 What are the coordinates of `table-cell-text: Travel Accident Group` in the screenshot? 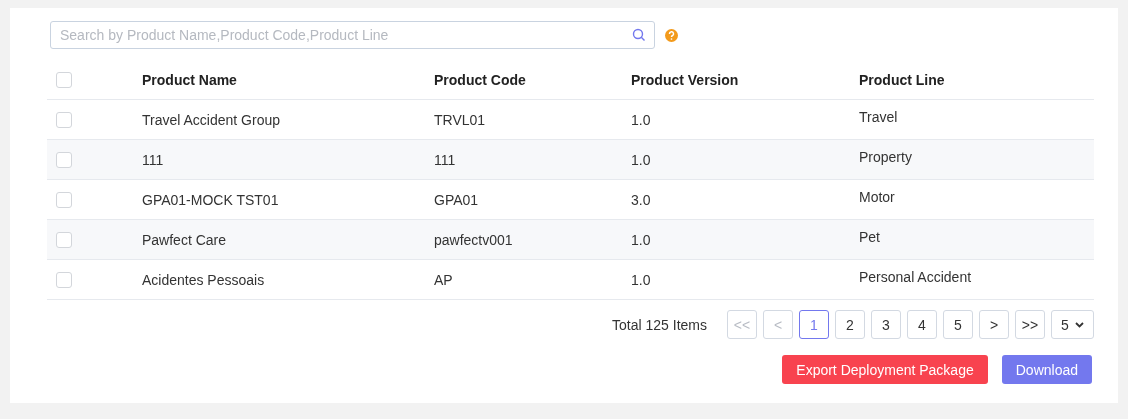 It's located at (211, 119).